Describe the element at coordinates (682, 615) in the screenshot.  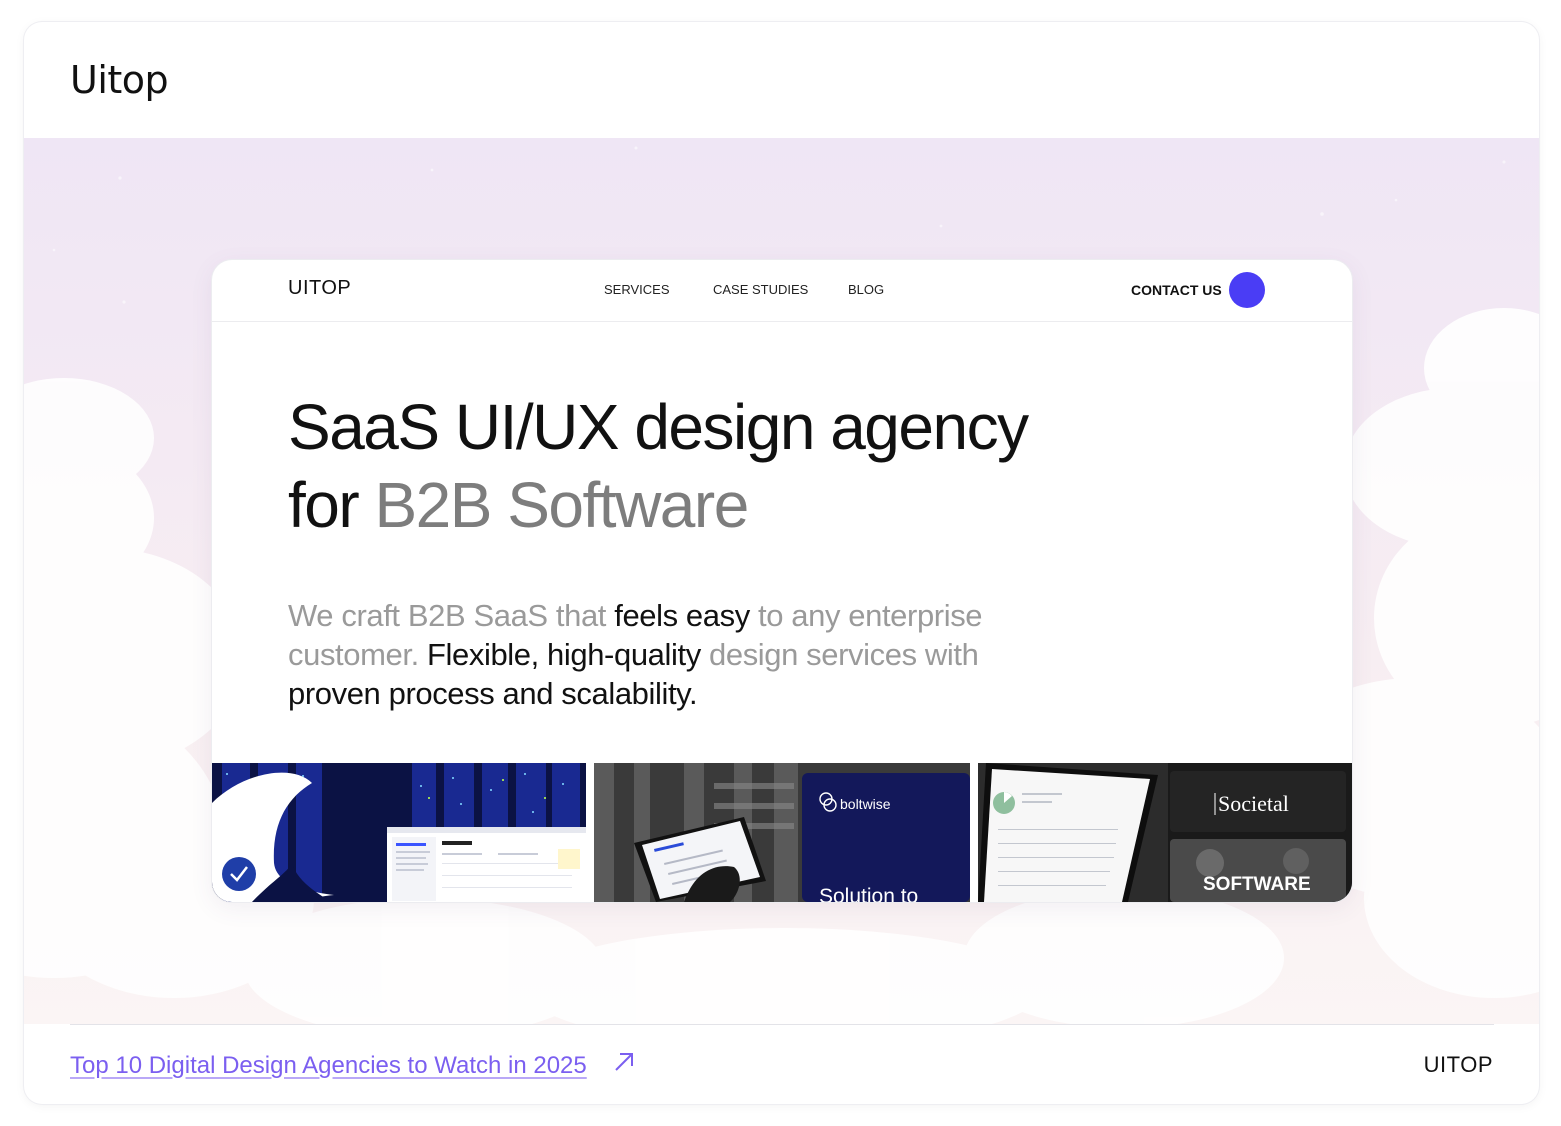
I see `sub-part-2: feels easy` at that location.